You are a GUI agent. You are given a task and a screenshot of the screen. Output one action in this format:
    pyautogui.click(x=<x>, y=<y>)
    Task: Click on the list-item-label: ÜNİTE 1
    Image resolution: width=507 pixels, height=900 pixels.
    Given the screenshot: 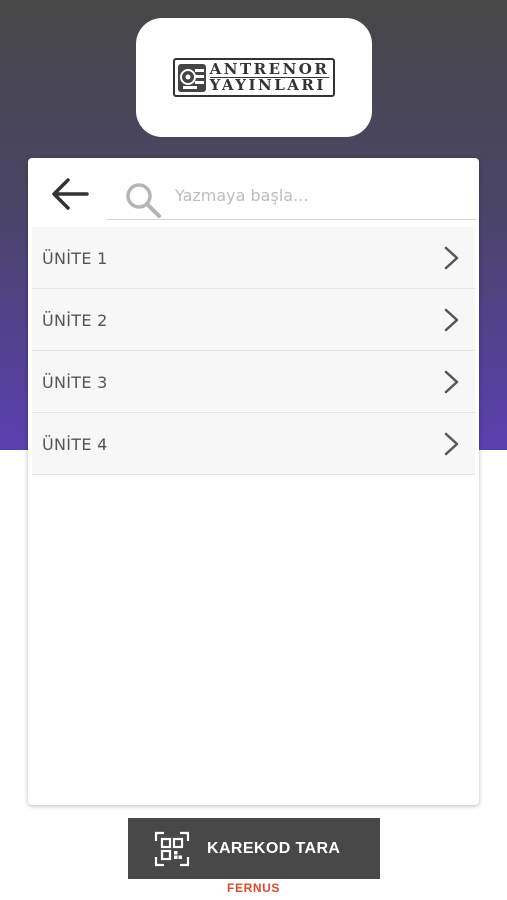 What is the action you would take?
    pyautogui.click(x=75, y=258)
    